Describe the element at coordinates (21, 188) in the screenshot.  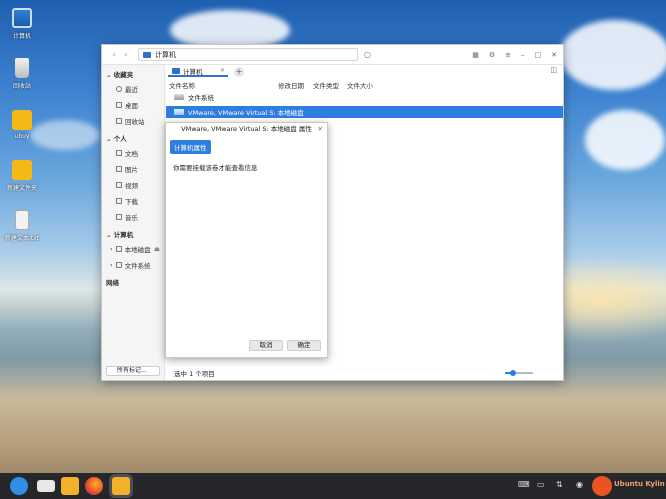
I see `desktop-icon-label: 新建文件夹` at that location.